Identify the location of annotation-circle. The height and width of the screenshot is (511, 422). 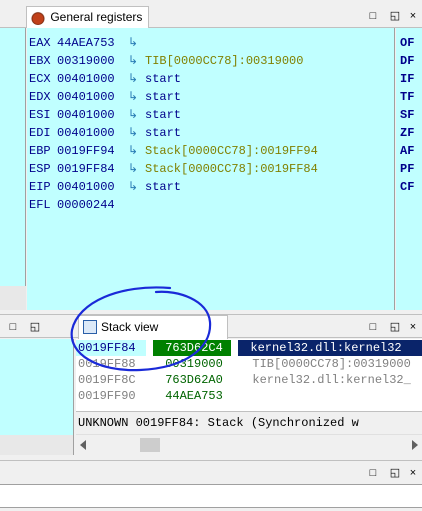
(141, 329).